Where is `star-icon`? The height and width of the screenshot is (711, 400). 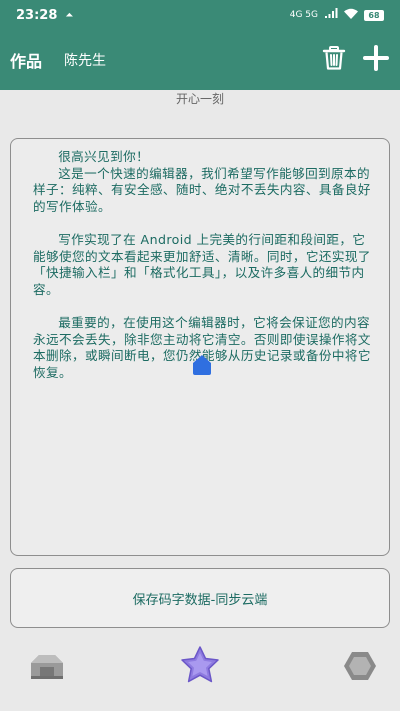
star-icon is located at coordinates (200, 667).